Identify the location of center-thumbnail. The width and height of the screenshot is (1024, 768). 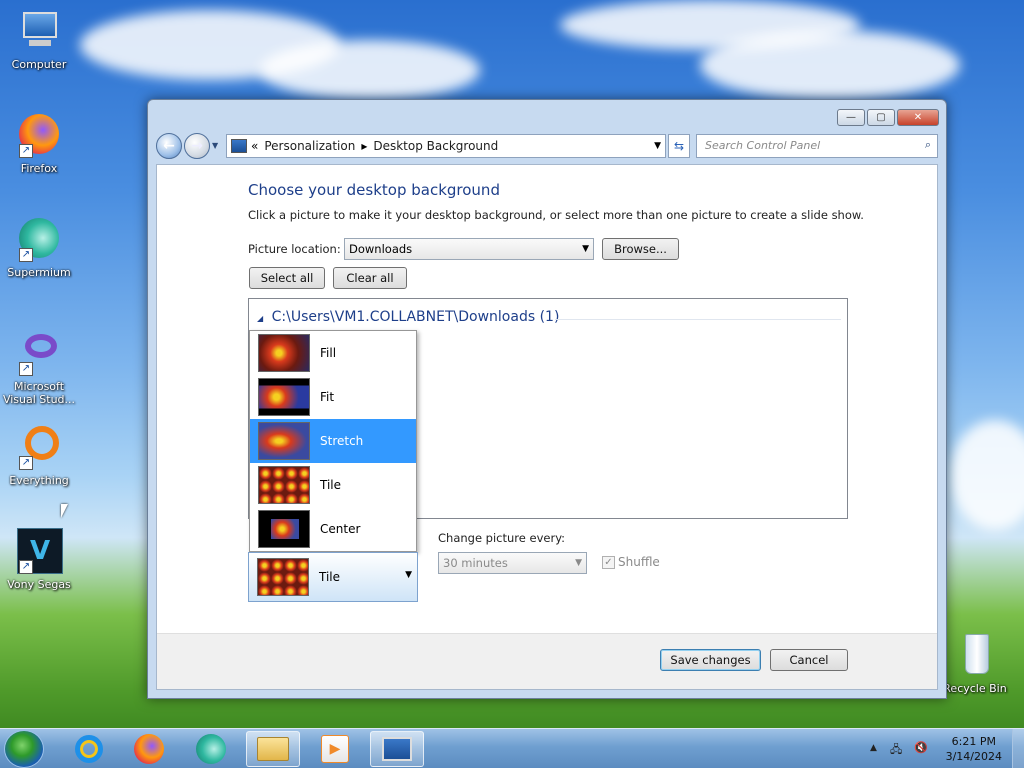
(284, 529).